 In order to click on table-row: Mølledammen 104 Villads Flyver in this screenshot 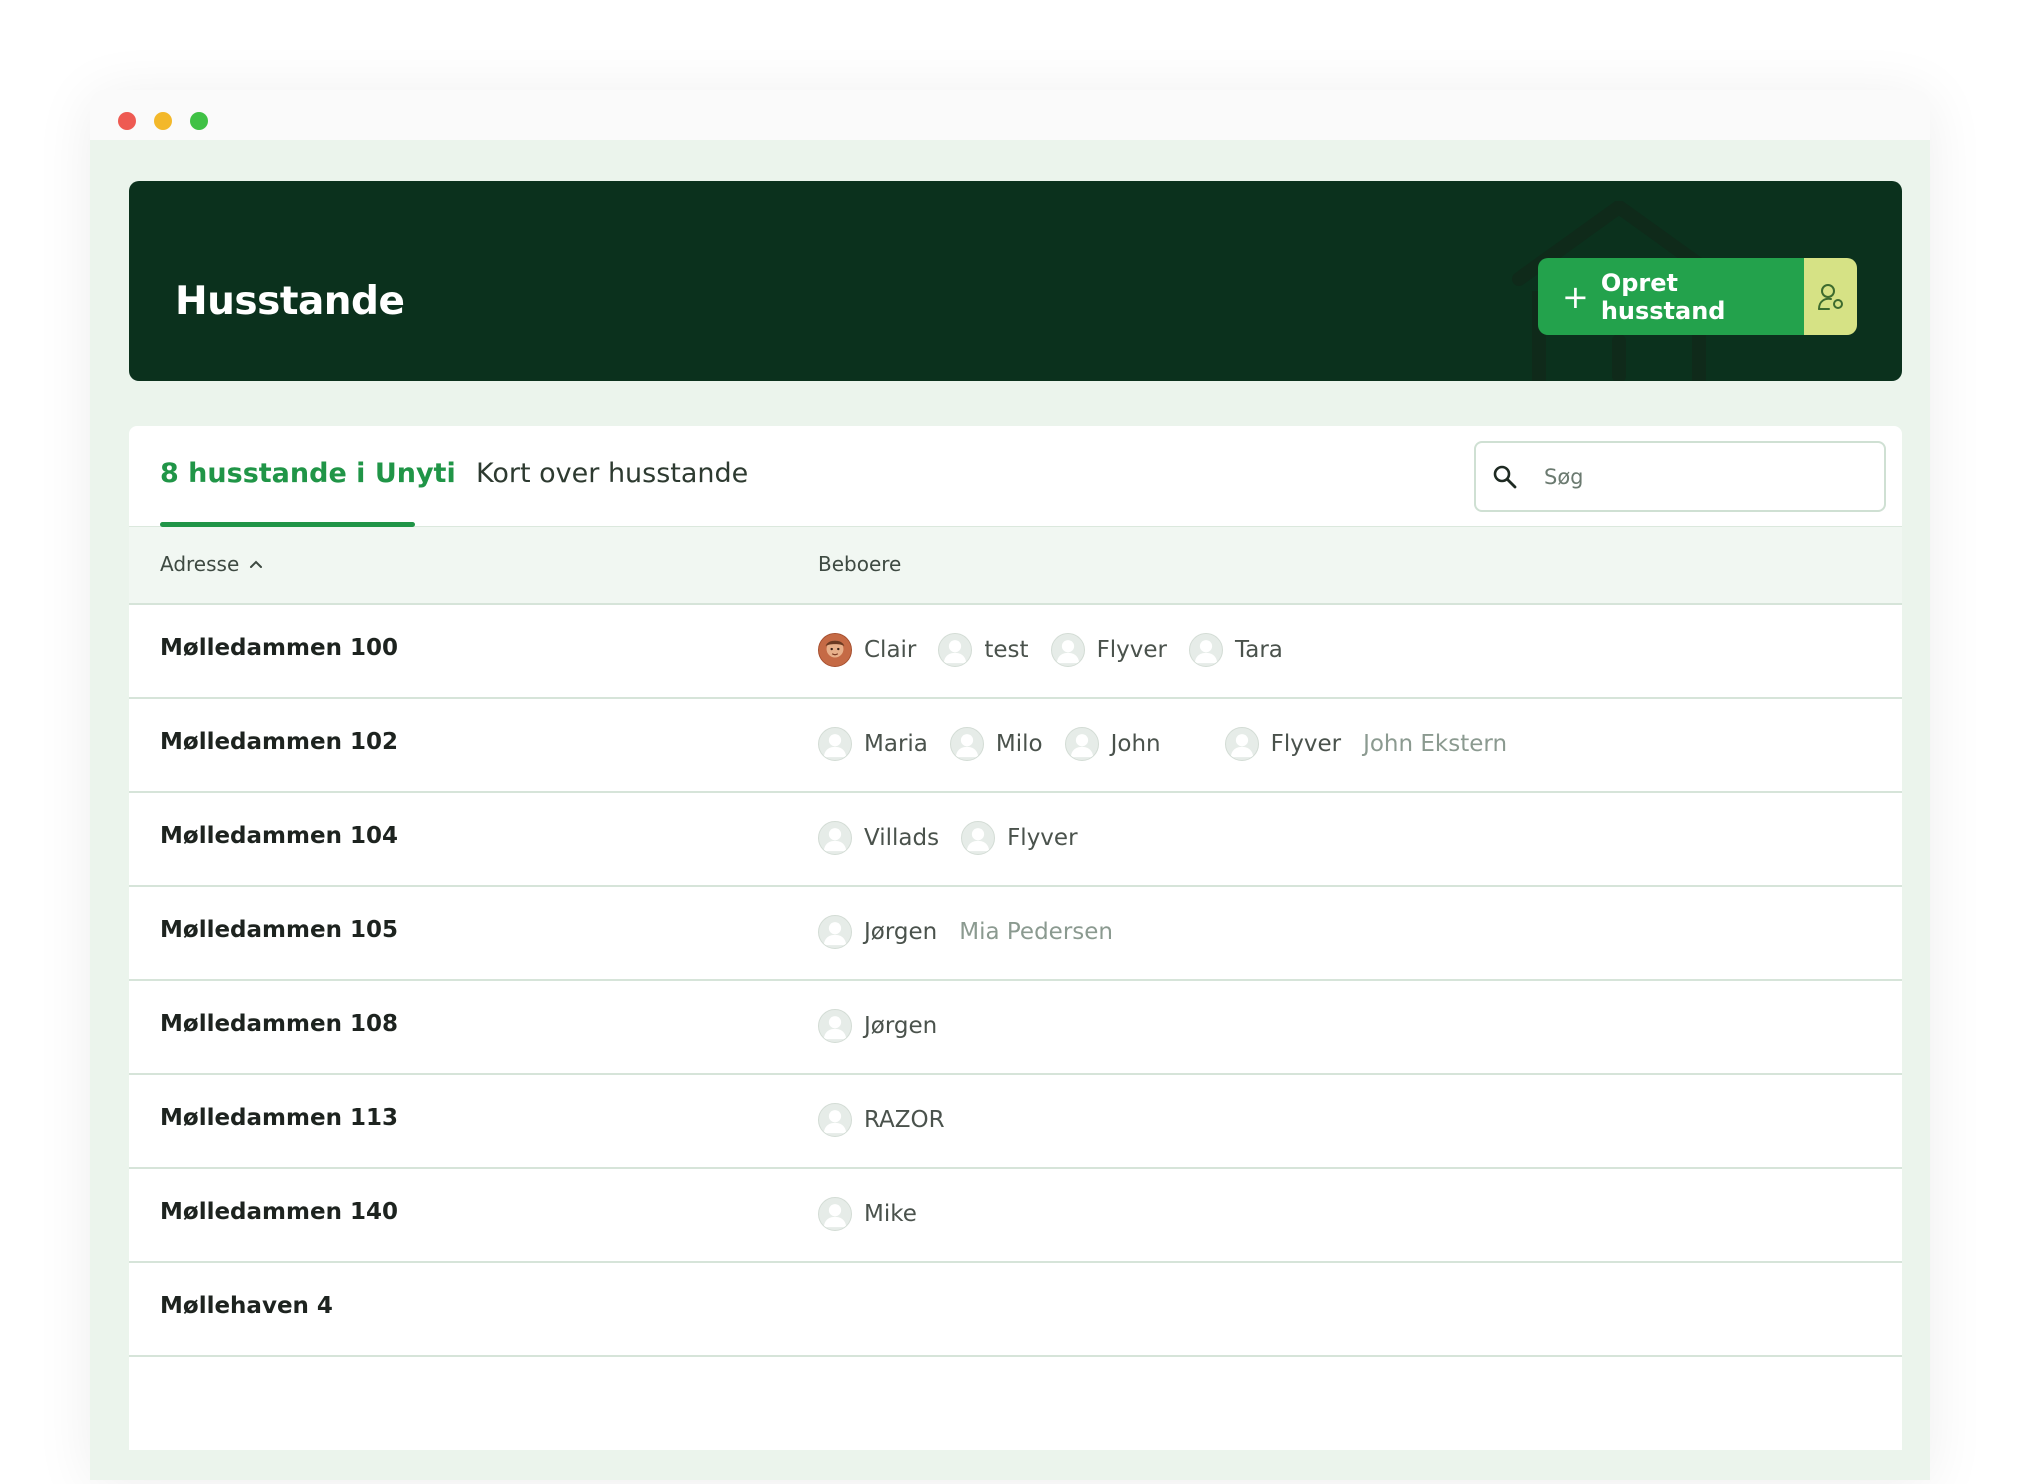, I will do `click(1015, 840)`.